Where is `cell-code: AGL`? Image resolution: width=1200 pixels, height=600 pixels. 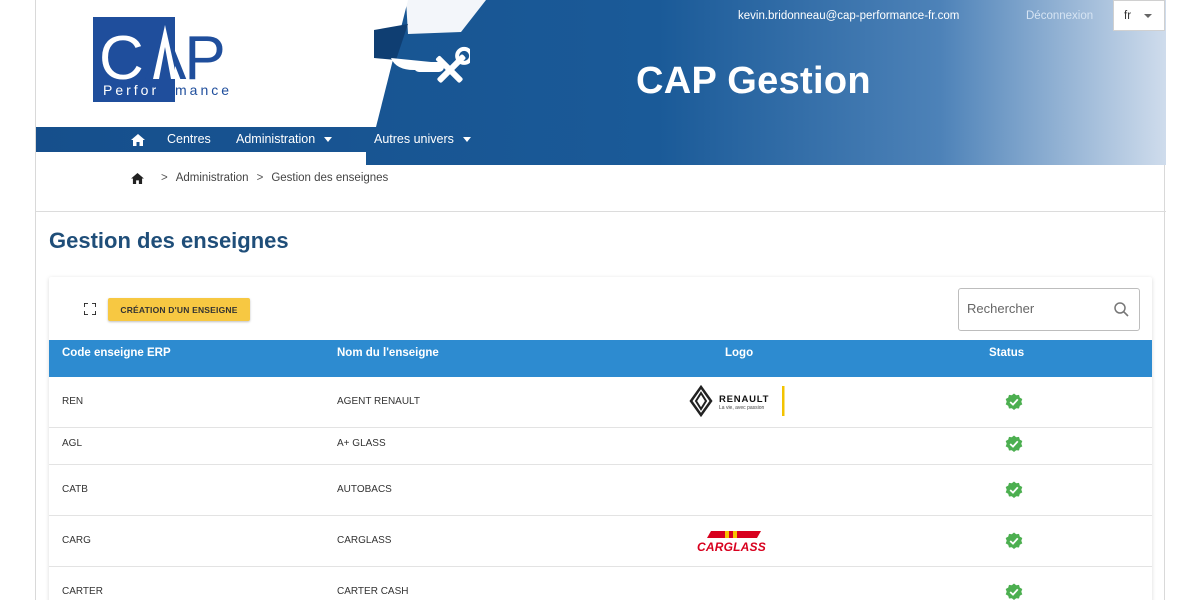 cell-code: AGL is located at coordinates (72, 443).